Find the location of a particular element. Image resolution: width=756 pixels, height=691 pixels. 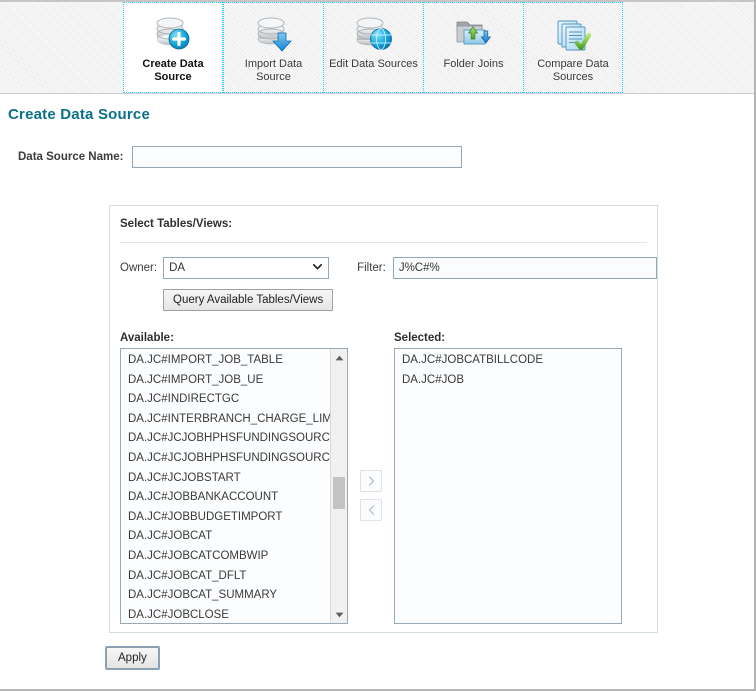

database-globe-icon is located at coordinates (374, 33).